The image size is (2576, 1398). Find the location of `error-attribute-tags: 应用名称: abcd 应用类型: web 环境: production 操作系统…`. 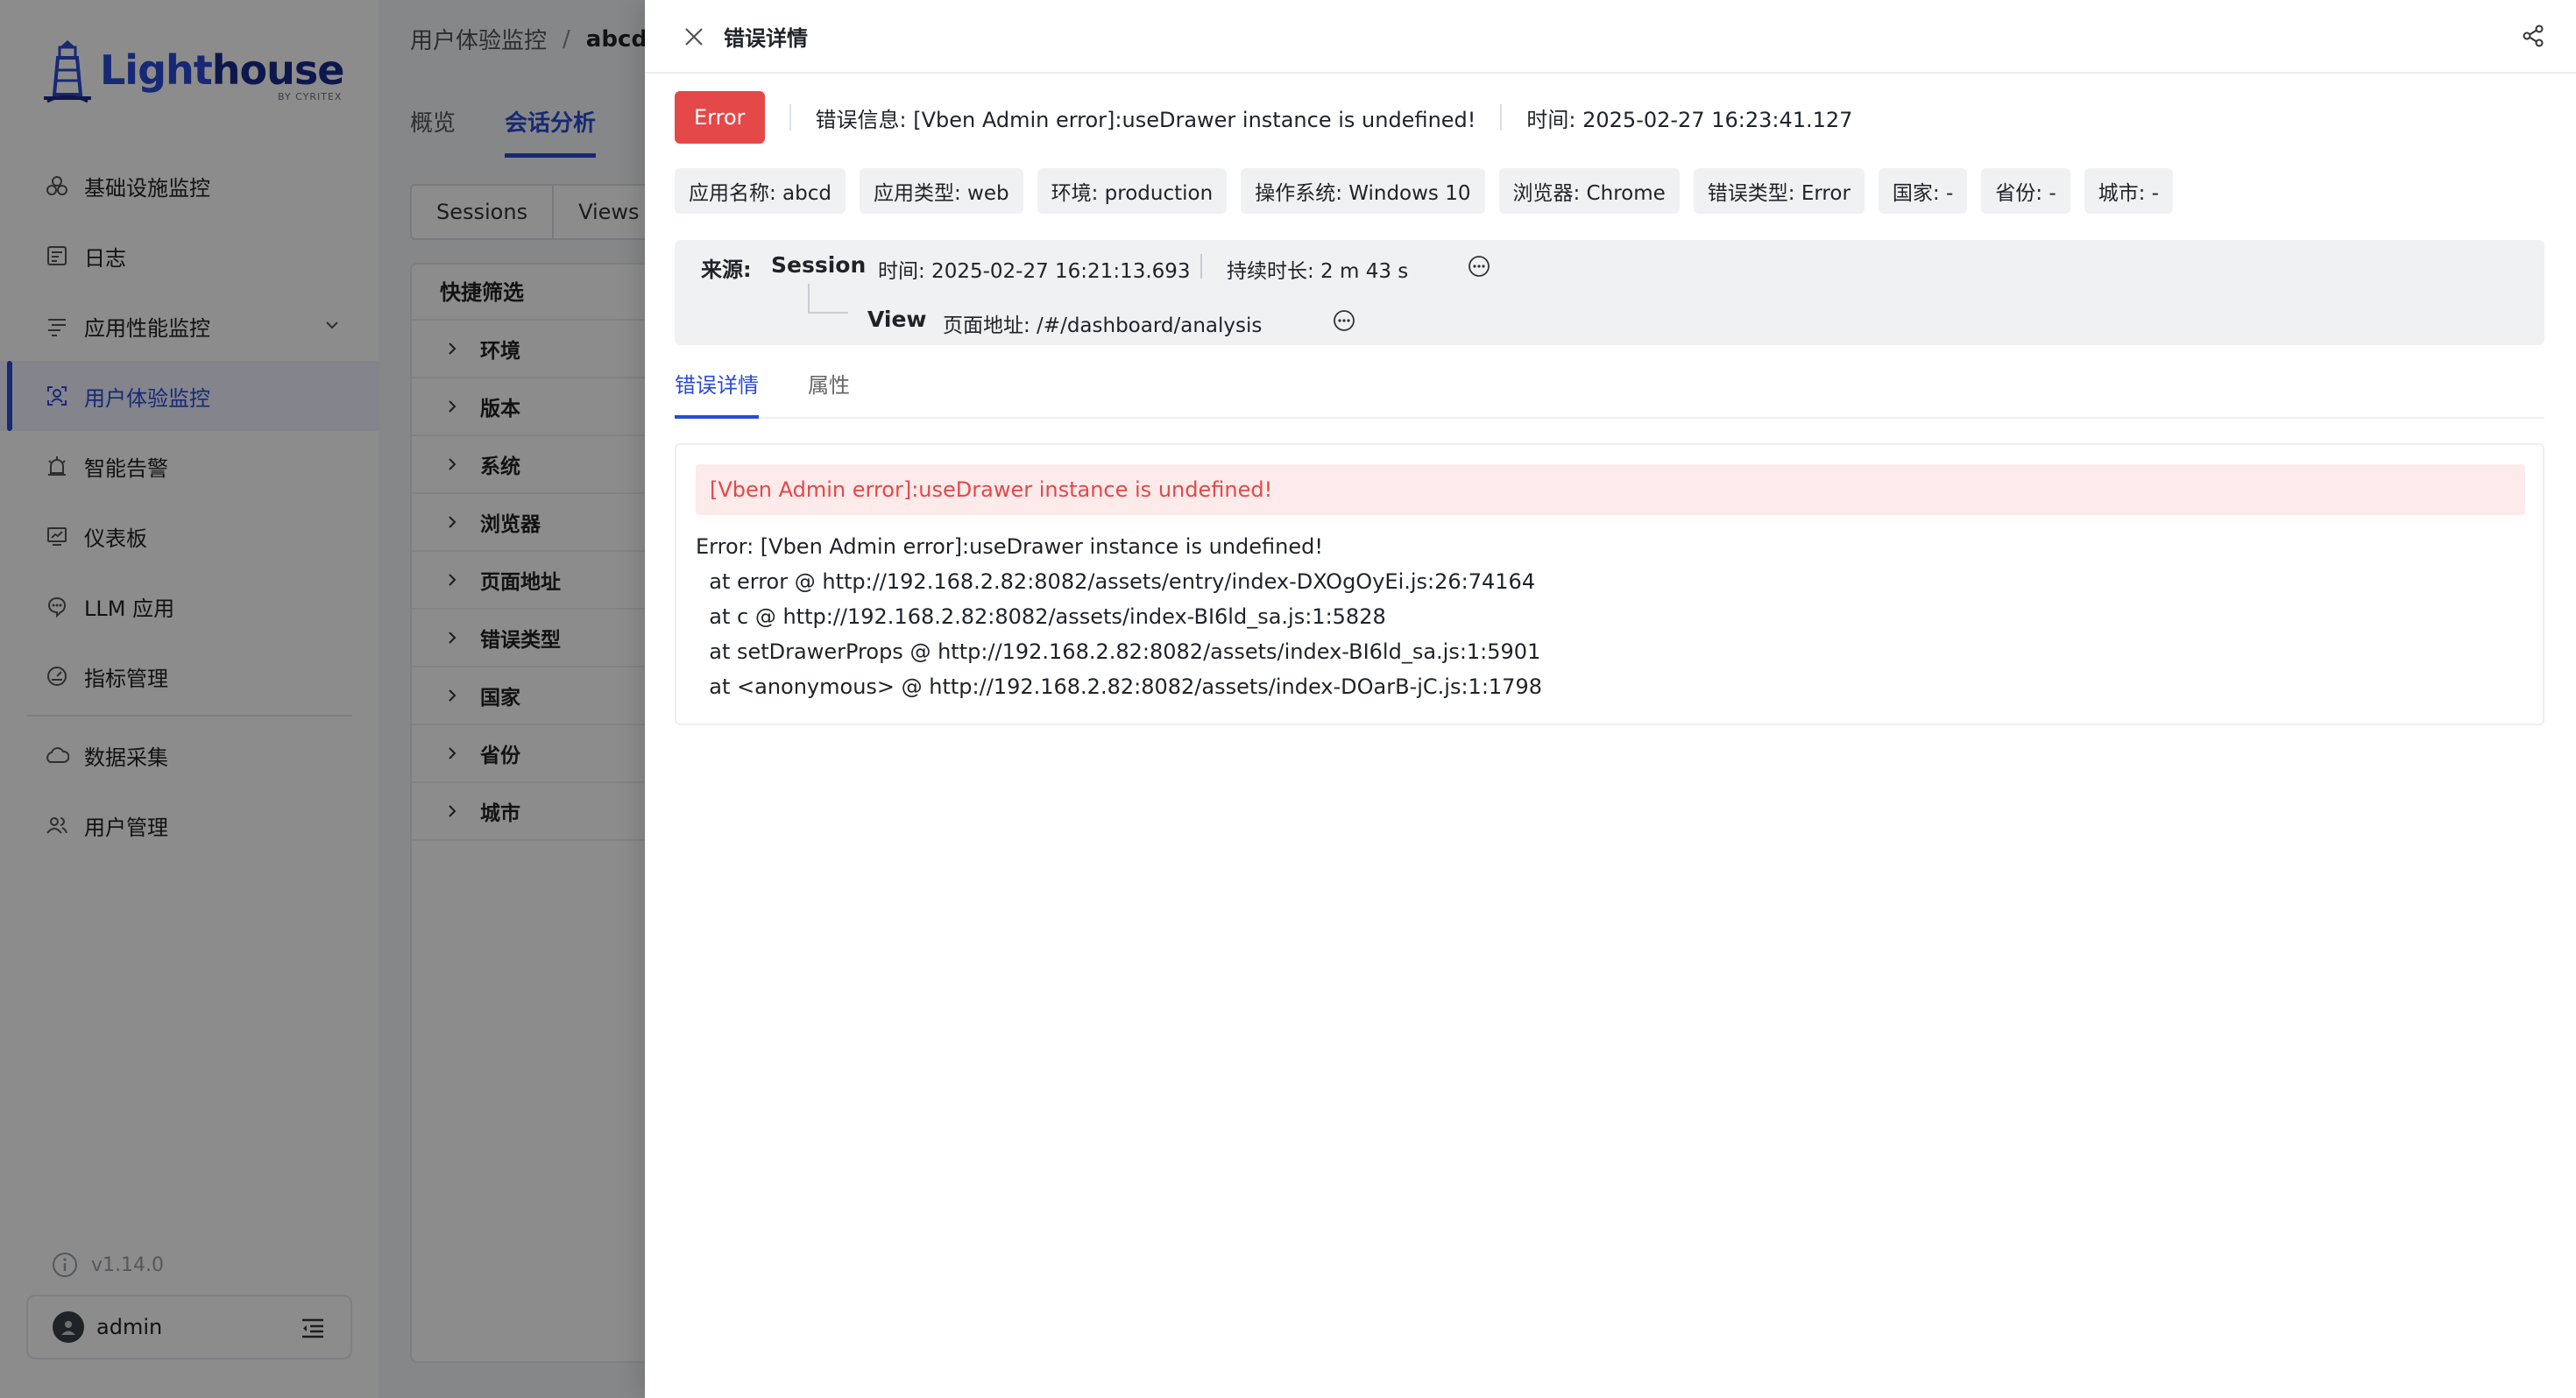

error-attribute-tags: 应用名称: abcd 应用类型: web 环境: production 操作系统… is located at coordinates (1431, 191).